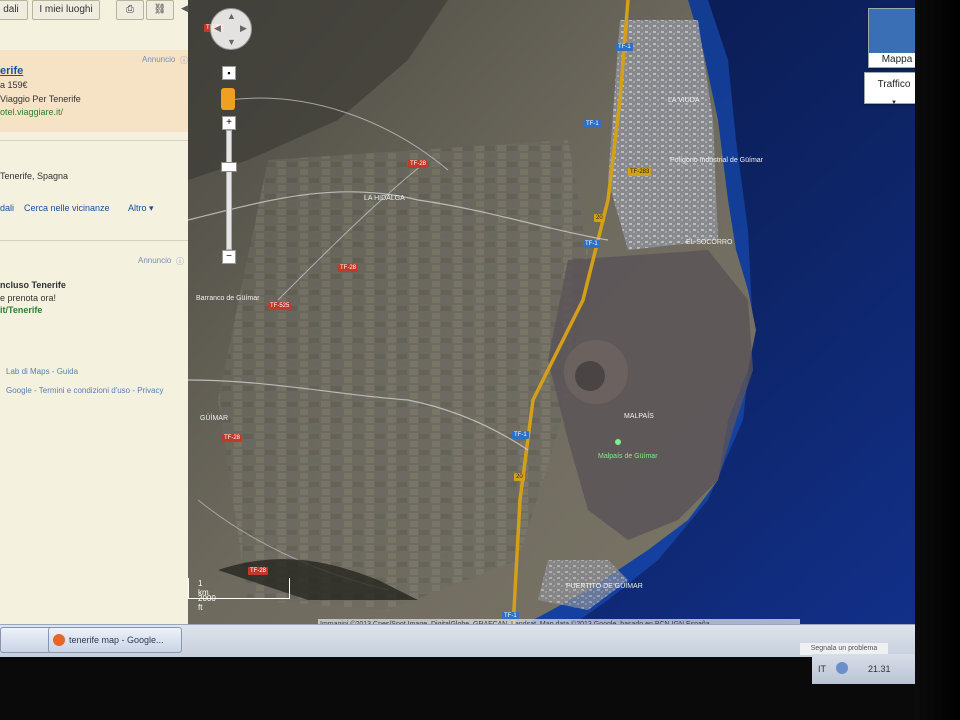 The image size is (960, 720). I want to click on search-nearby-link: Cerca nelle vicinanze, so click(67, 208).